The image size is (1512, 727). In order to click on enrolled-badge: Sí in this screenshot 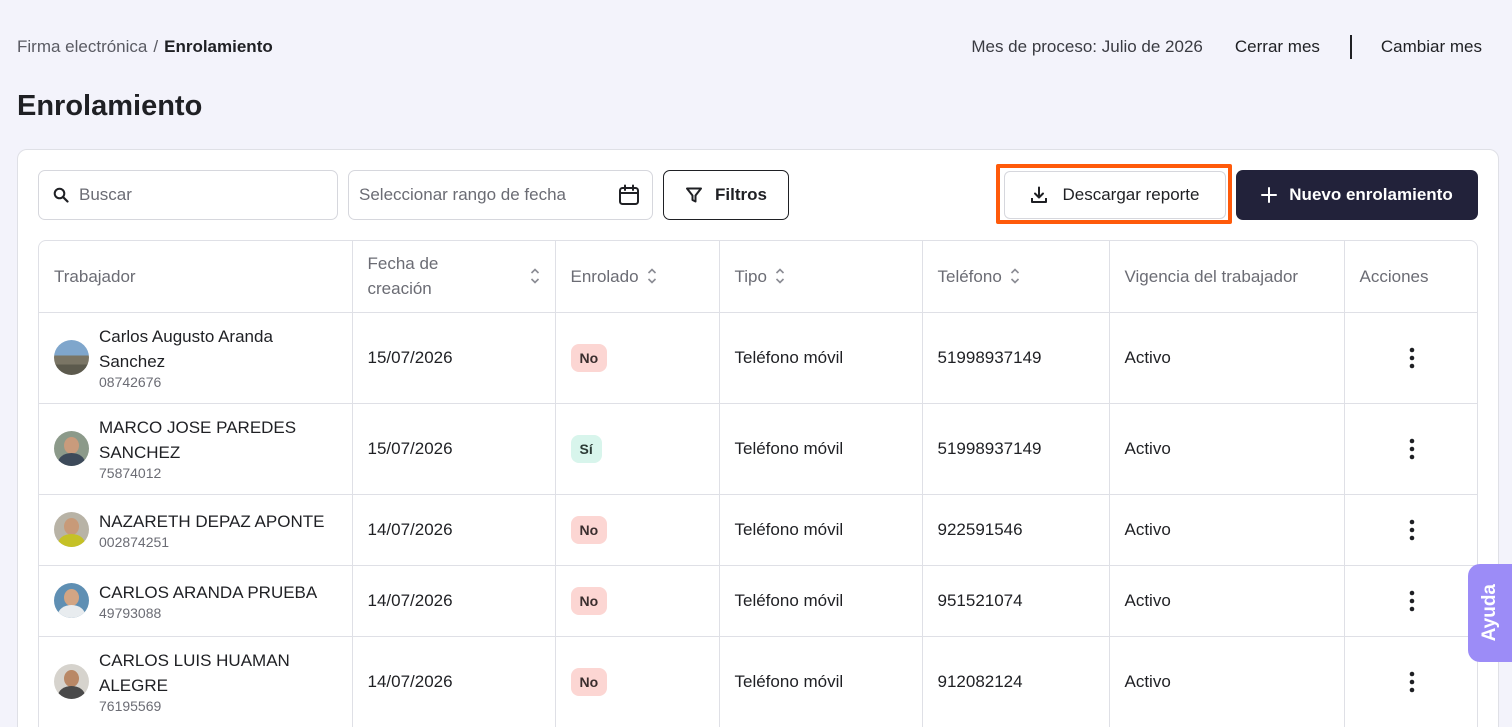, I will do `click(586, 448)`.